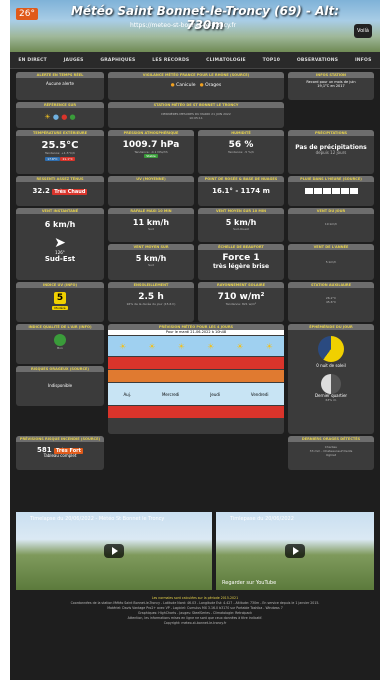 The image size is (388, 680). Describe the element at coordinates (74, 60) in the screenshot. I see `nav-jauges: JAUGES` at that location.